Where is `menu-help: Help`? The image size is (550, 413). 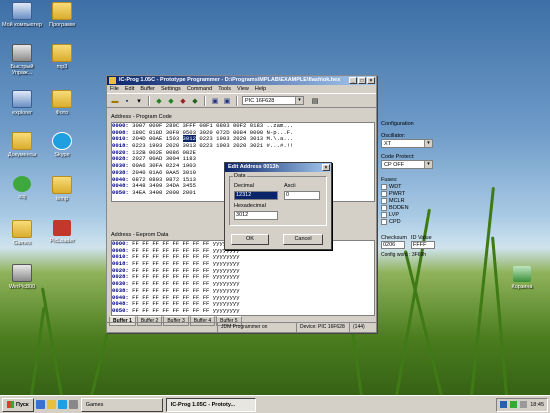
menu-help: Help is located at coordinates (260, 89).